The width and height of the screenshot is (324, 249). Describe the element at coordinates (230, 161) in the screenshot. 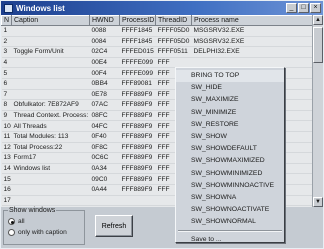

I see `menu-item-sw-showmaximized: SW_SHOWMAXIMIZED` at that location.